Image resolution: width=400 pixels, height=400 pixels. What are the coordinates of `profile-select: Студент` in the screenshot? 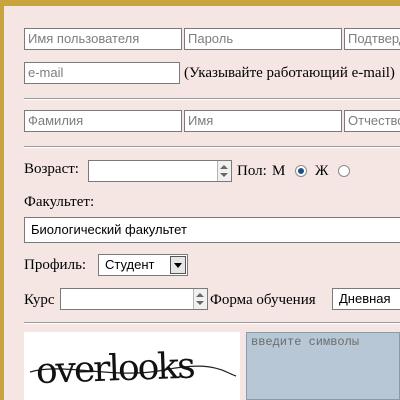 It's located at (143, 265).